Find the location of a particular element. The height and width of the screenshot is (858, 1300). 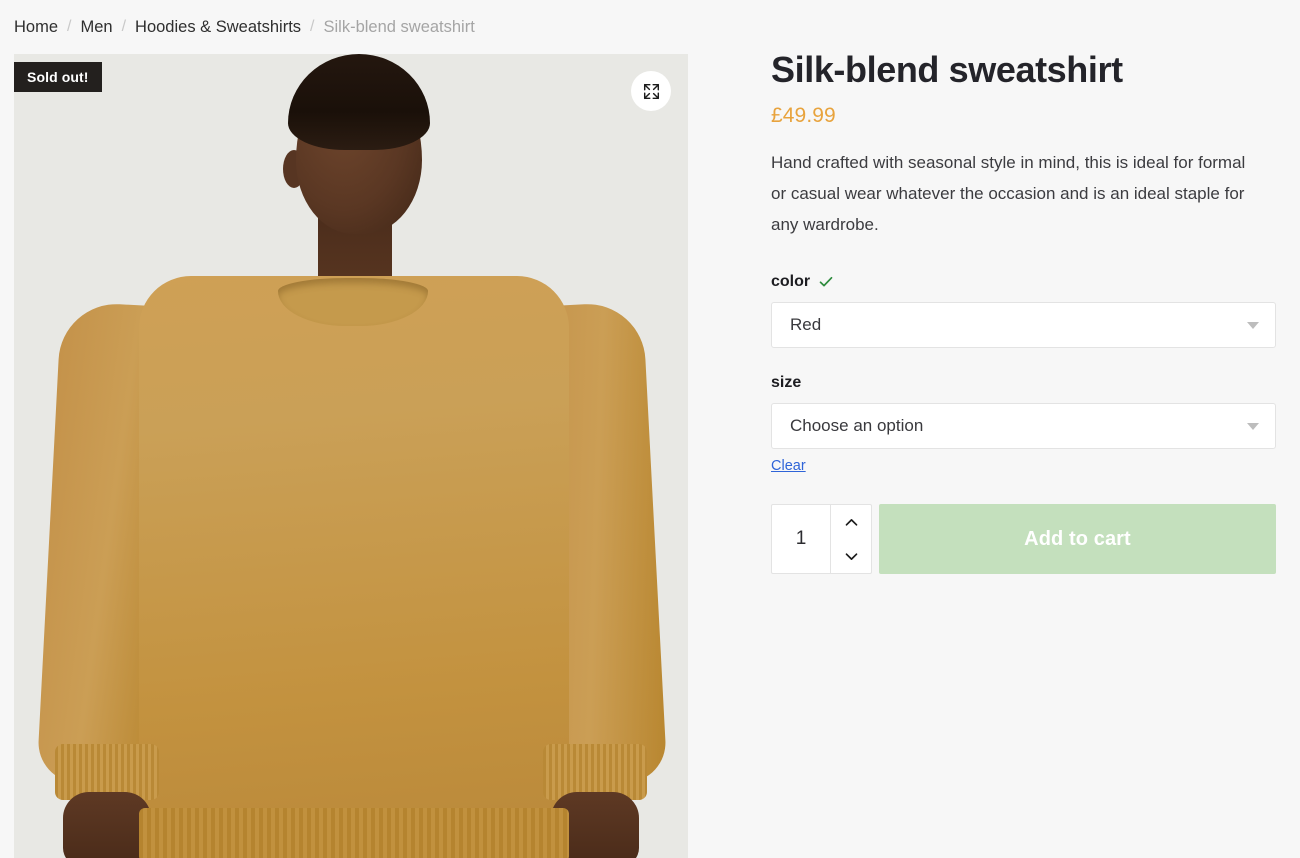

variation-label-color: color is located at coordinates (1023, 282).